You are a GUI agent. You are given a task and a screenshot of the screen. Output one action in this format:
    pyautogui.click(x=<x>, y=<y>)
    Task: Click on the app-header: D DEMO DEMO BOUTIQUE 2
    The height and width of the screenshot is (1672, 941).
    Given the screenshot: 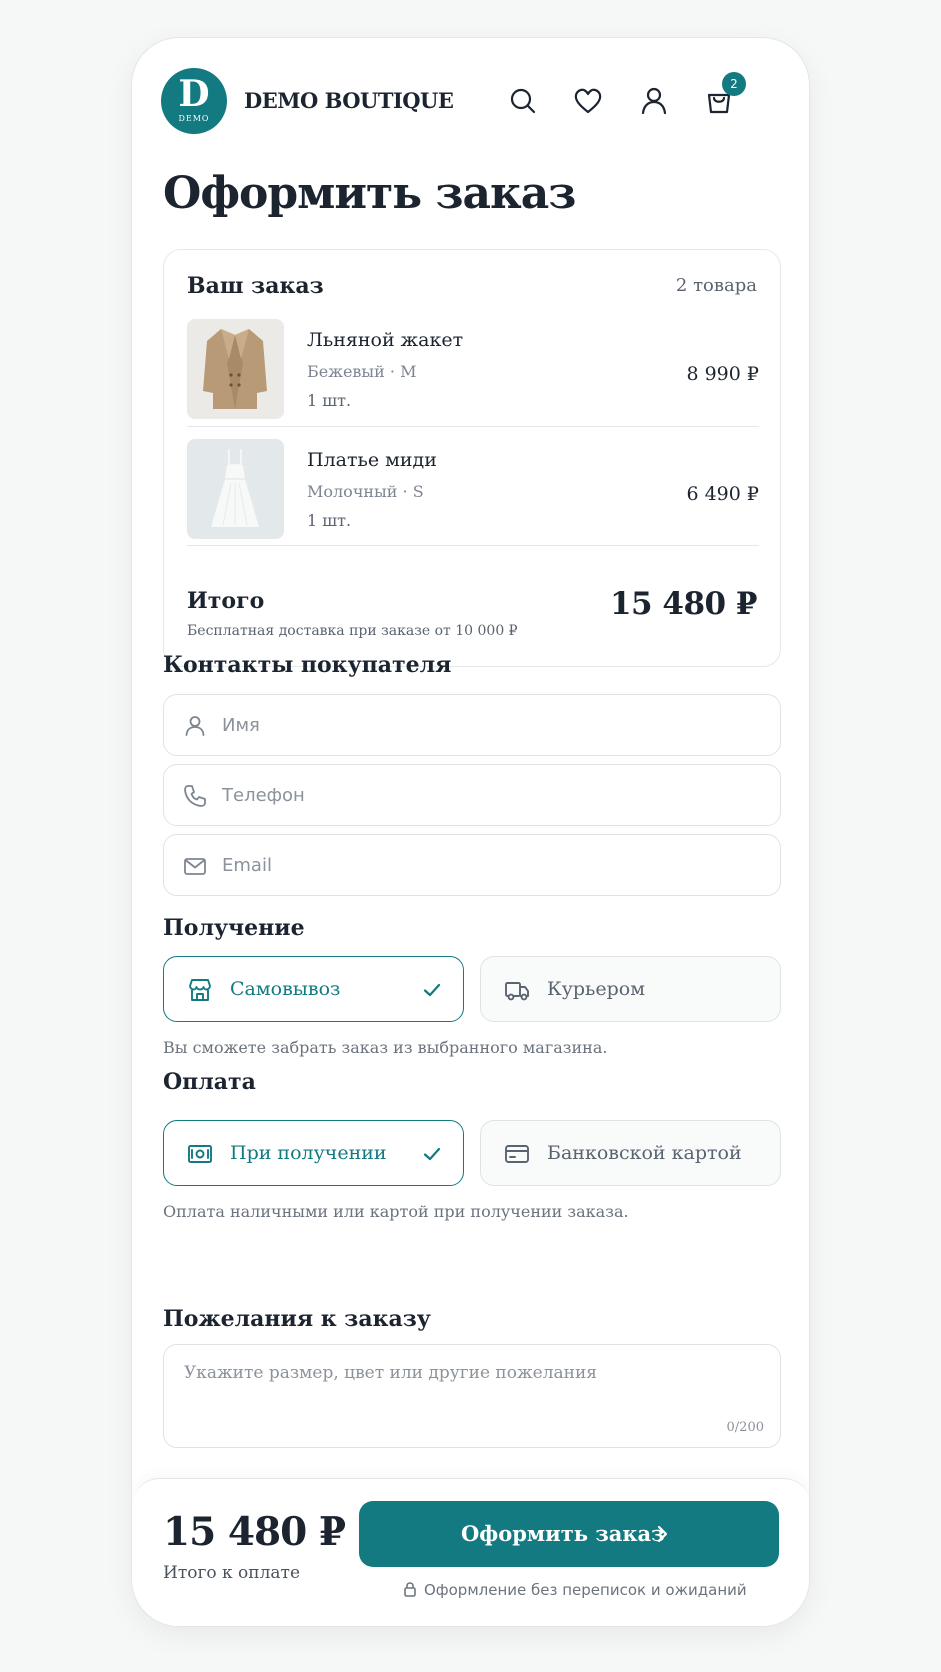 What is the action you would take?
    pyautogui.click(x=471, y=101)
    